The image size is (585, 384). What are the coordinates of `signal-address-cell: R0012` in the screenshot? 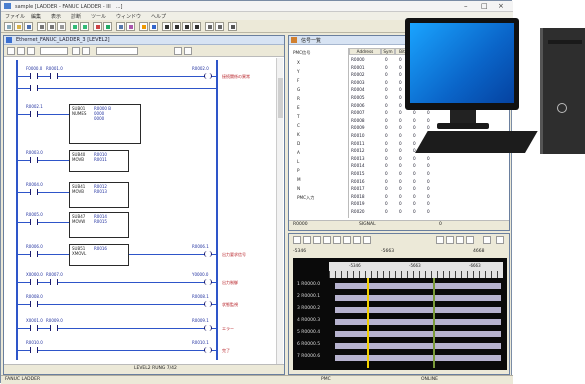 It's located at (358, 150).